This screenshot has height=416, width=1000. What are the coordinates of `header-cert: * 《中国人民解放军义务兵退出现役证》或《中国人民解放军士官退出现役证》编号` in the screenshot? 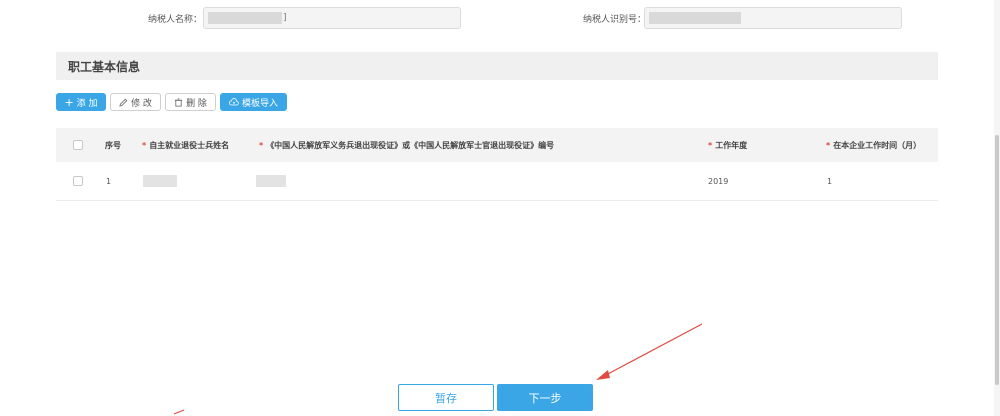 It's located at (407, 145).